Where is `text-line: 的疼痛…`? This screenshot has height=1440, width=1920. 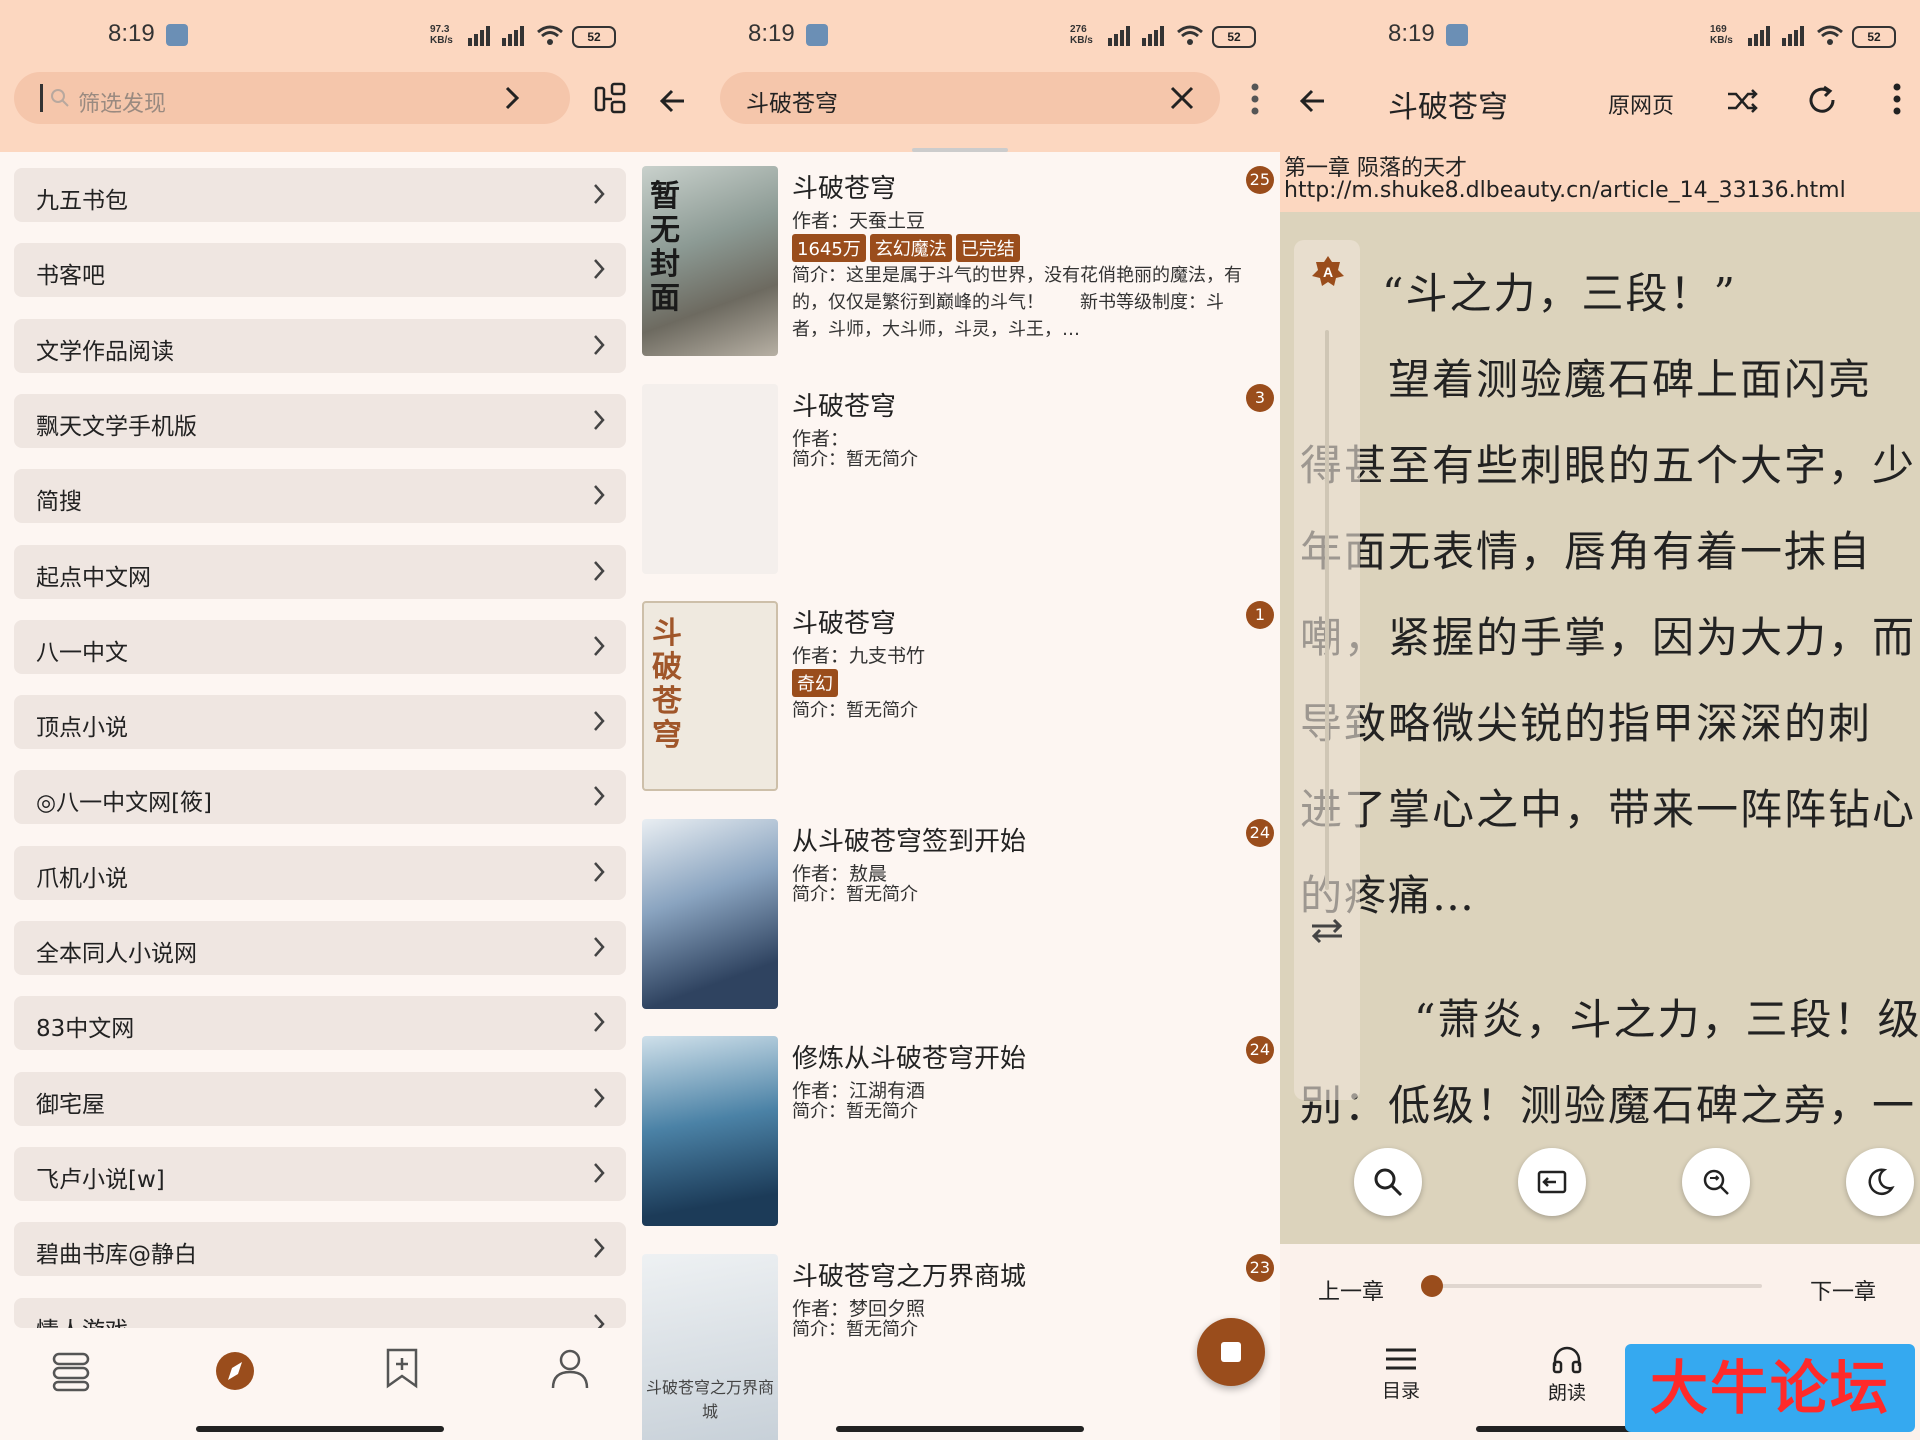
text-line: 的疼痛… is located at coordinates (1388, 895).